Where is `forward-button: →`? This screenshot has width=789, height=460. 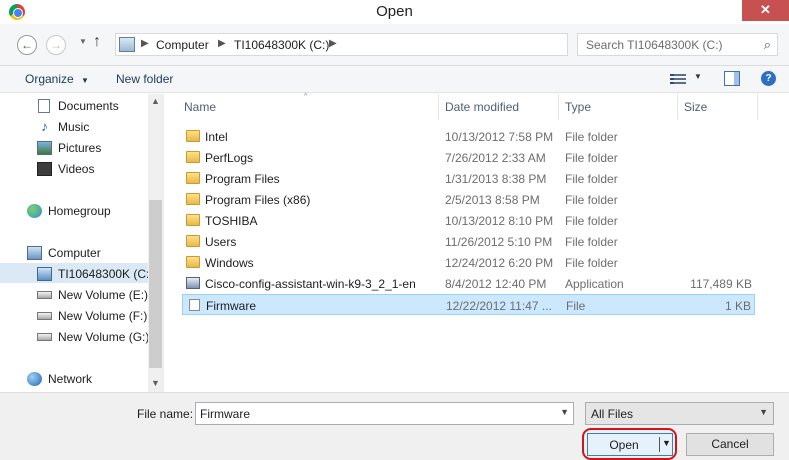
forward-button: → is located at coordinates (56, 45).